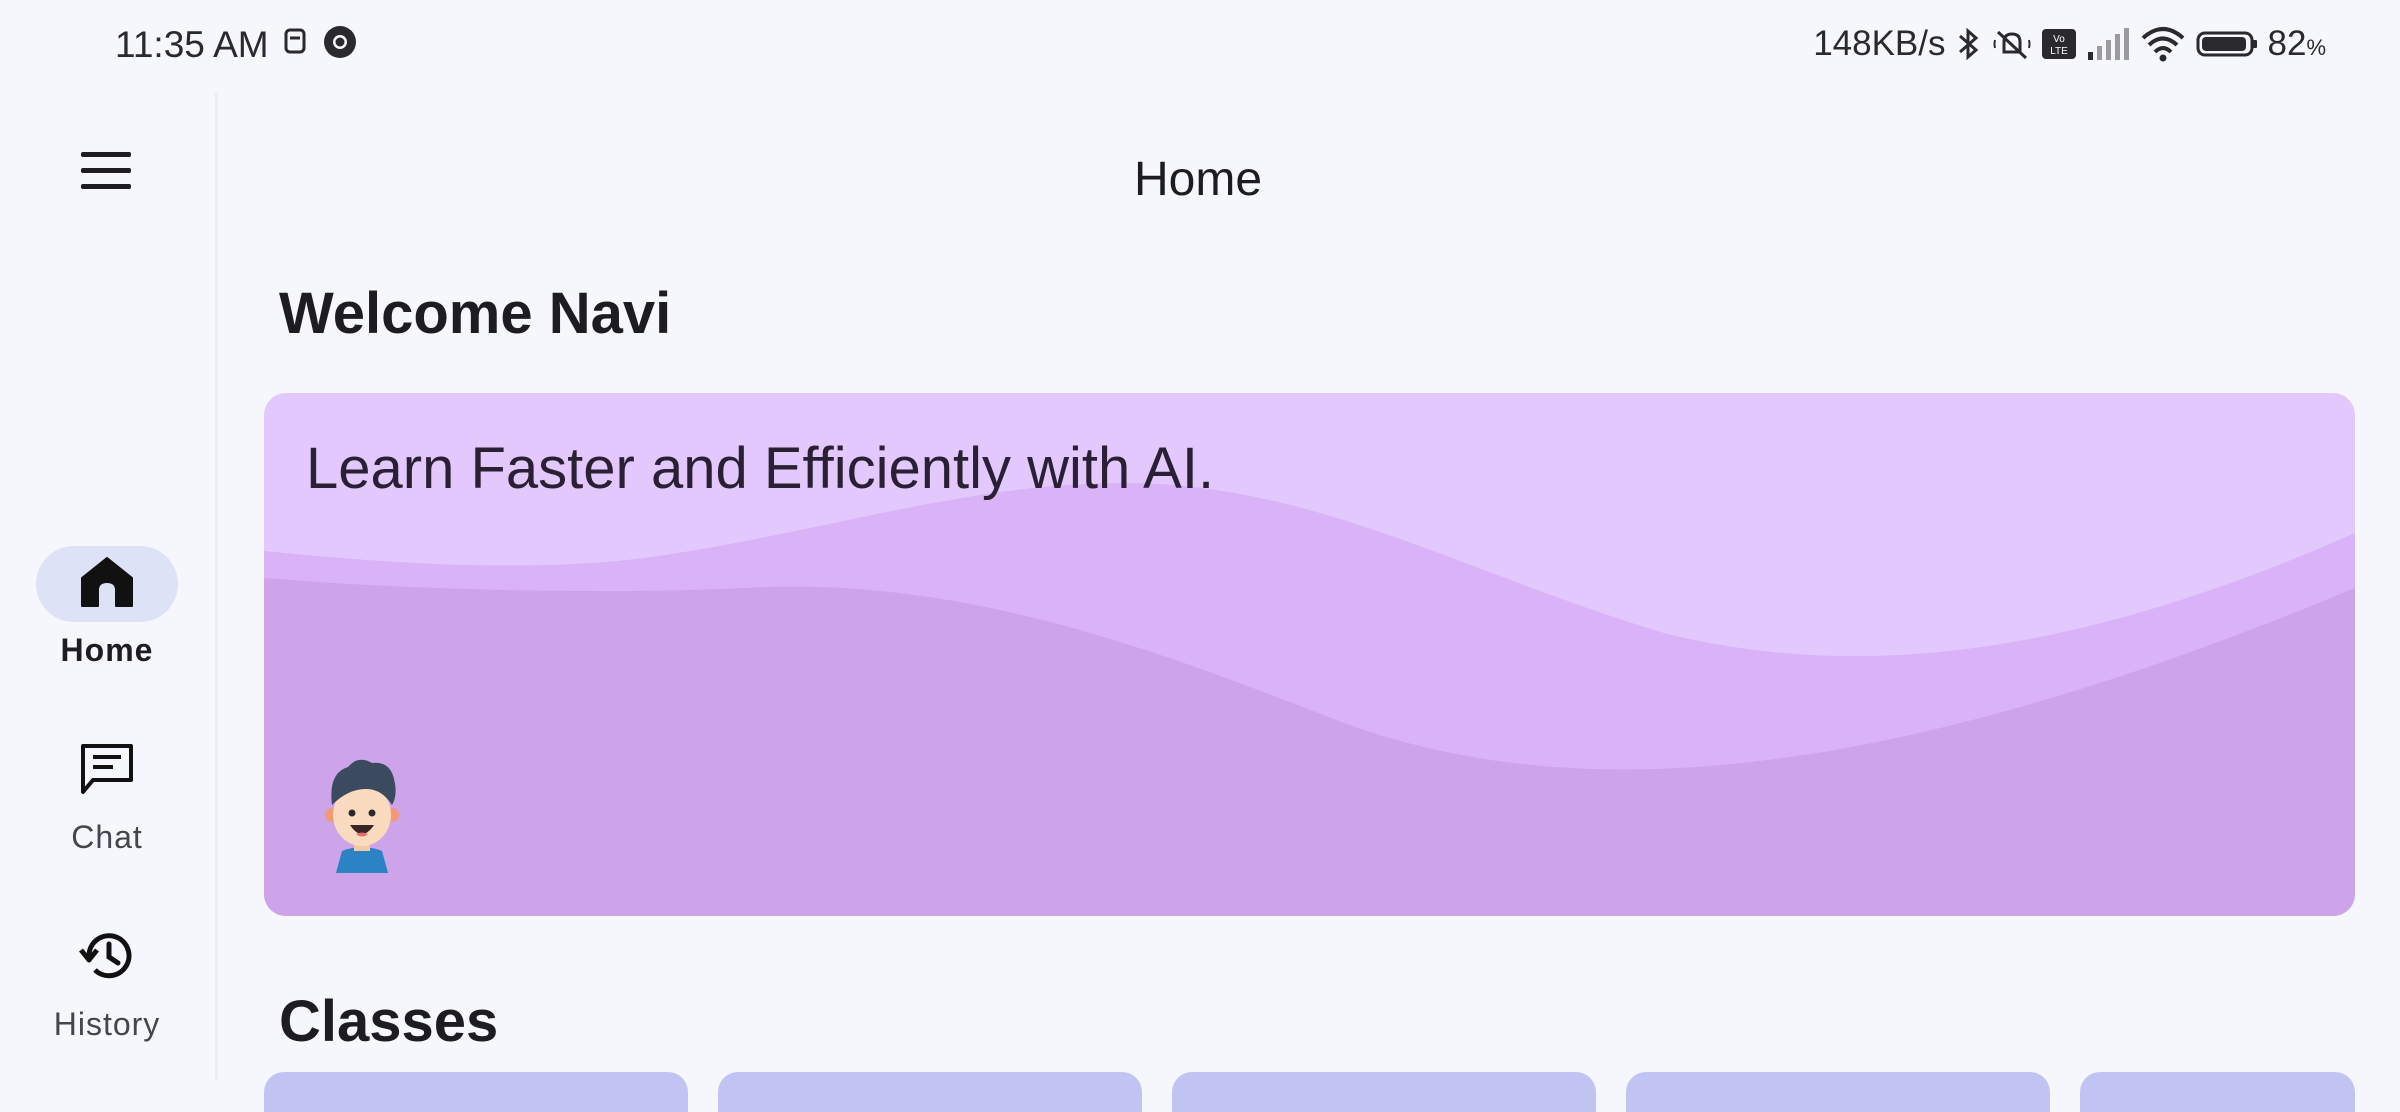 The height and width of the screenshot is (1112, 2400). Describe the element at coordinates (1198, 179) in the screenshot. I see `page-title: Home` at that location.